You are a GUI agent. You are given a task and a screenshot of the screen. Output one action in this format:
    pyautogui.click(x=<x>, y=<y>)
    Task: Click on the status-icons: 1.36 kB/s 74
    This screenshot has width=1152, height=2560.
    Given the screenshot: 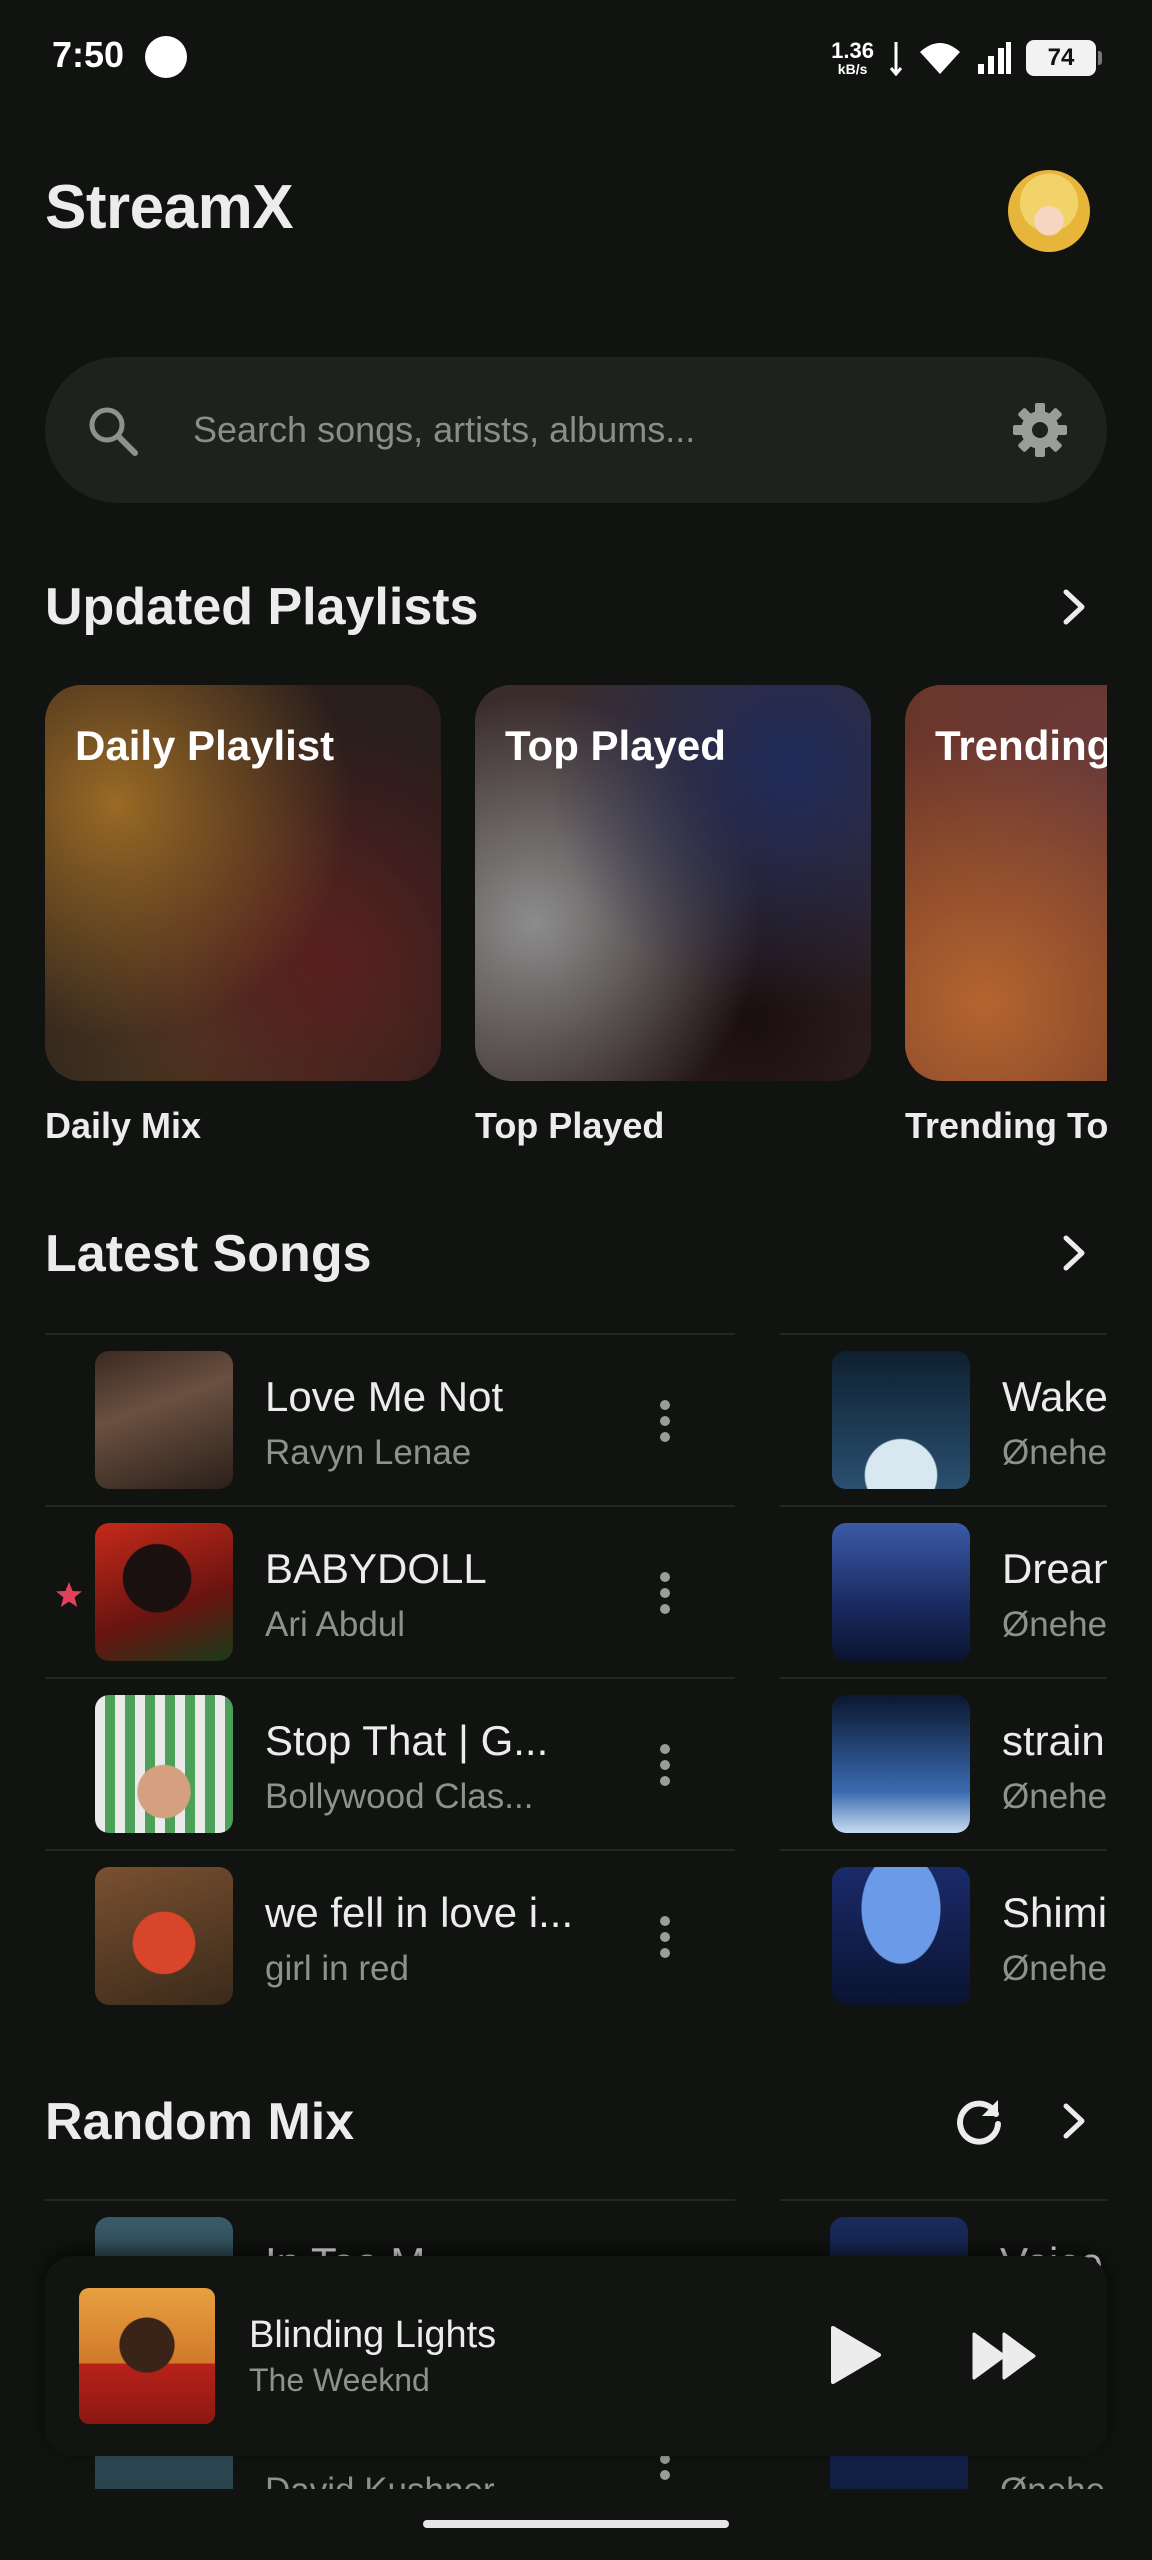 What is the action you would take?
    pyautogui.click(x=966, y=58)
    